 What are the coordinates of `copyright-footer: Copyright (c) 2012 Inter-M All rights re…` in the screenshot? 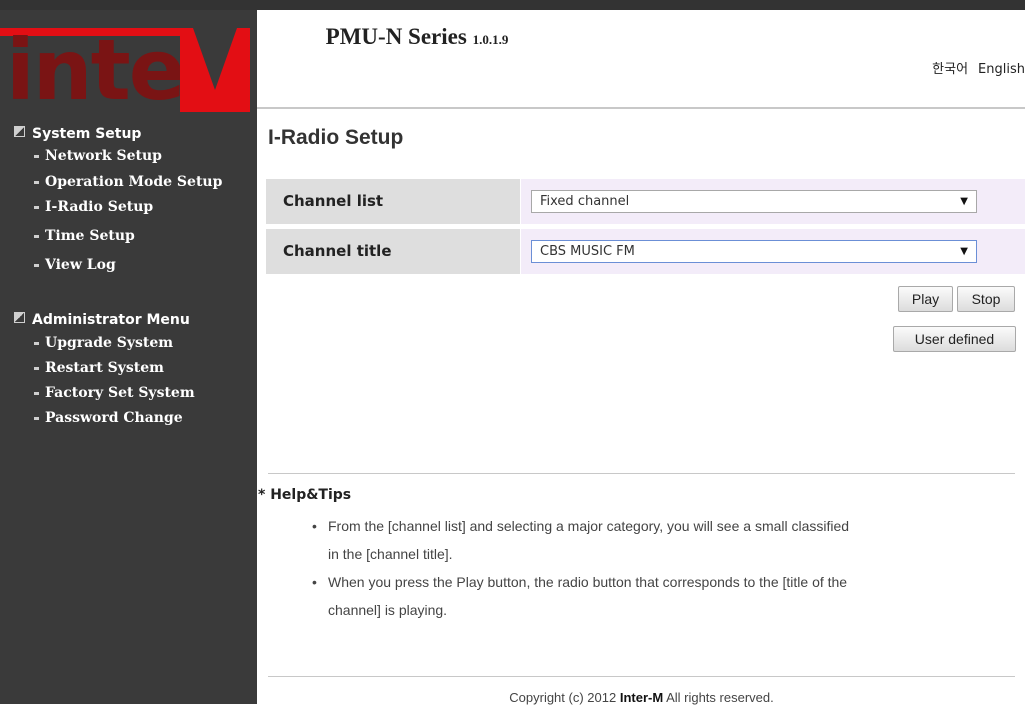 It's located at (641, 697).